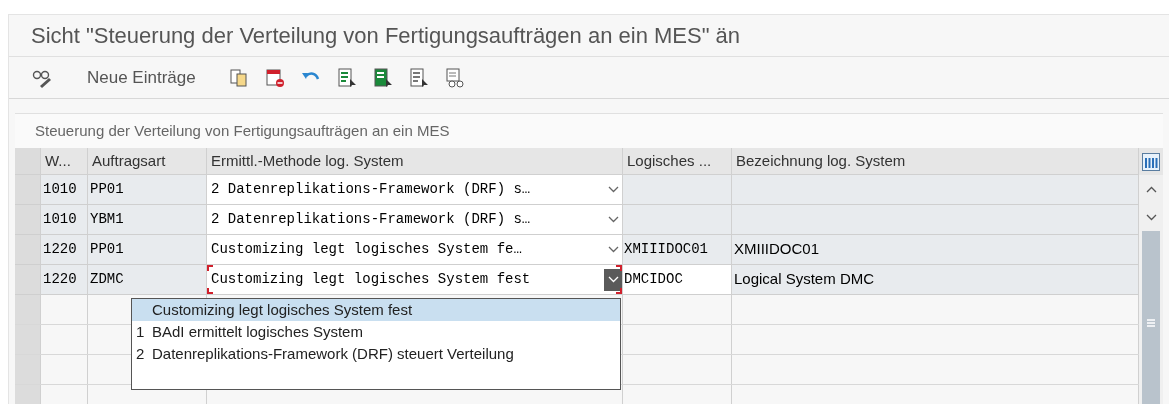 The image size is (1169, 404). Describe the element at coordinates (382, 77) in the screenshot. I see `select-block-icon` at that location.